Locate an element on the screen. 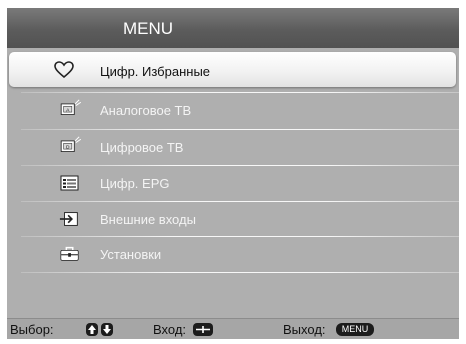 This screenshot has height=344, width=466. menu-item-favorites: Цифр. Избранные is located at coordinates (232, 69).